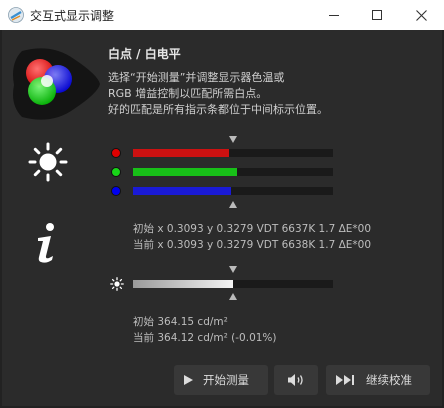  Describe the element at coordinates (180, 322) in the screenshot. I see `luminance-initial: 初始 364.15 cd/m²` at that location.